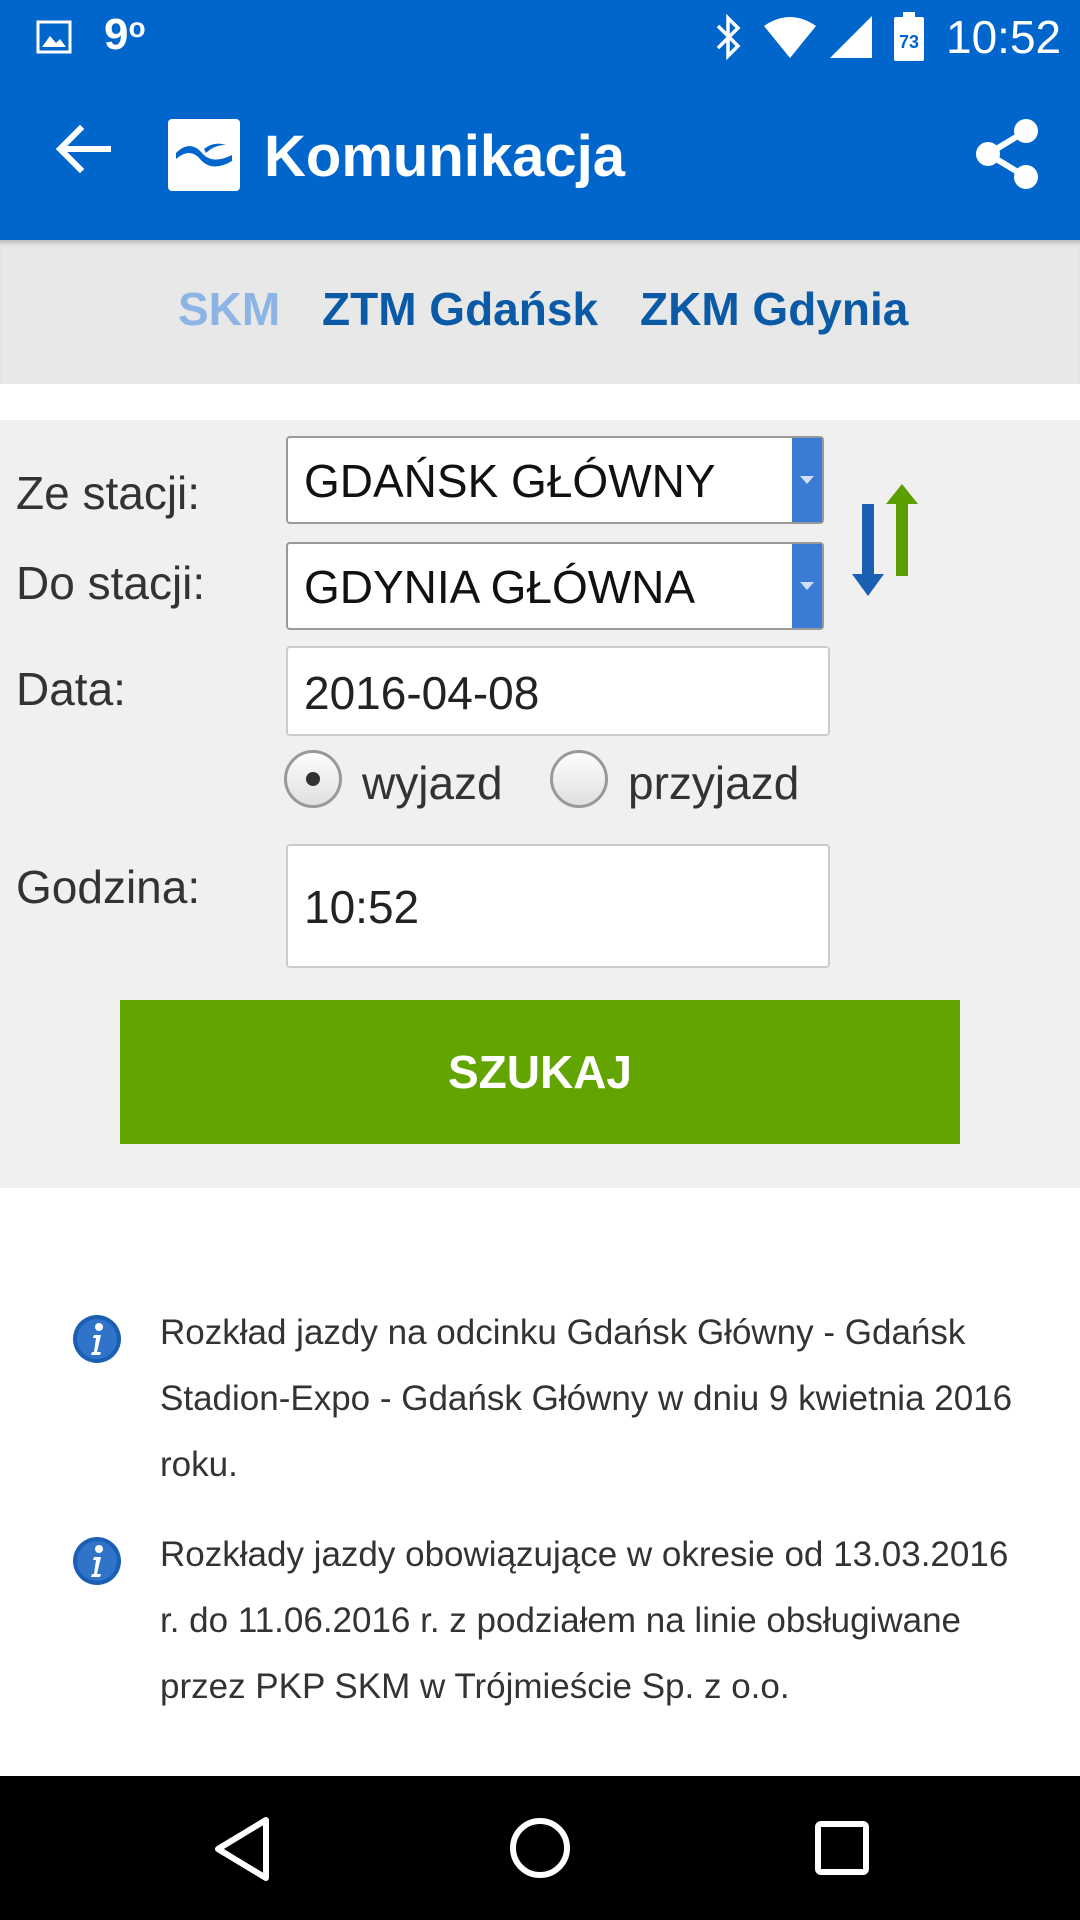 The image size is (1080, 1920). Describe the element at coordinates (108, 887) in the screenshot. I see `hour-label: Godzina:` at that location.